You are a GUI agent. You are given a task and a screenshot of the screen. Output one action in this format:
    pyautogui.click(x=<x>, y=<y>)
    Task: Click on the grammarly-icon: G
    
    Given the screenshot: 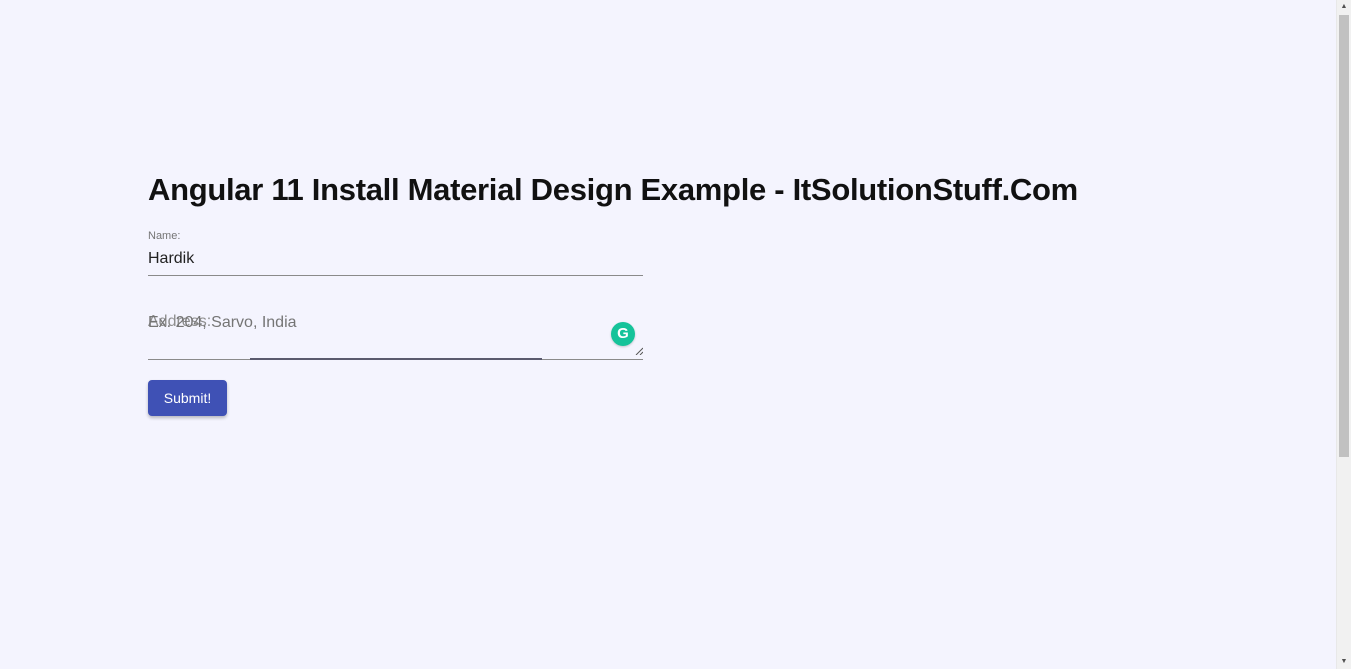 What is the action you would take?
    pyautogui.click(x=623, y=334)
    